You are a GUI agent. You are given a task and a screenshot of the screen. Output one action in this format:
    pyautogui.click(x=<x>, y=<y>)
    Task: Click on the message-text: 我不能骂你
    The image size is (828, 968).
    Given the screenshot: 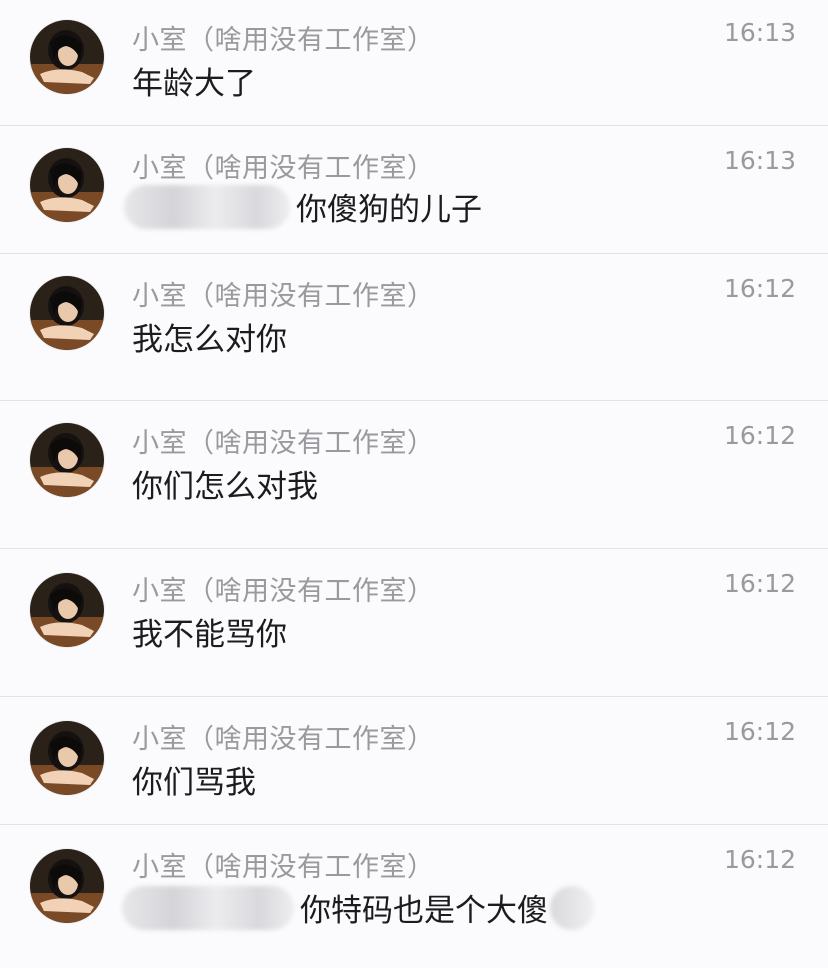 What is the action you would take?
    pyautogui.click(x=209, y=631)
    